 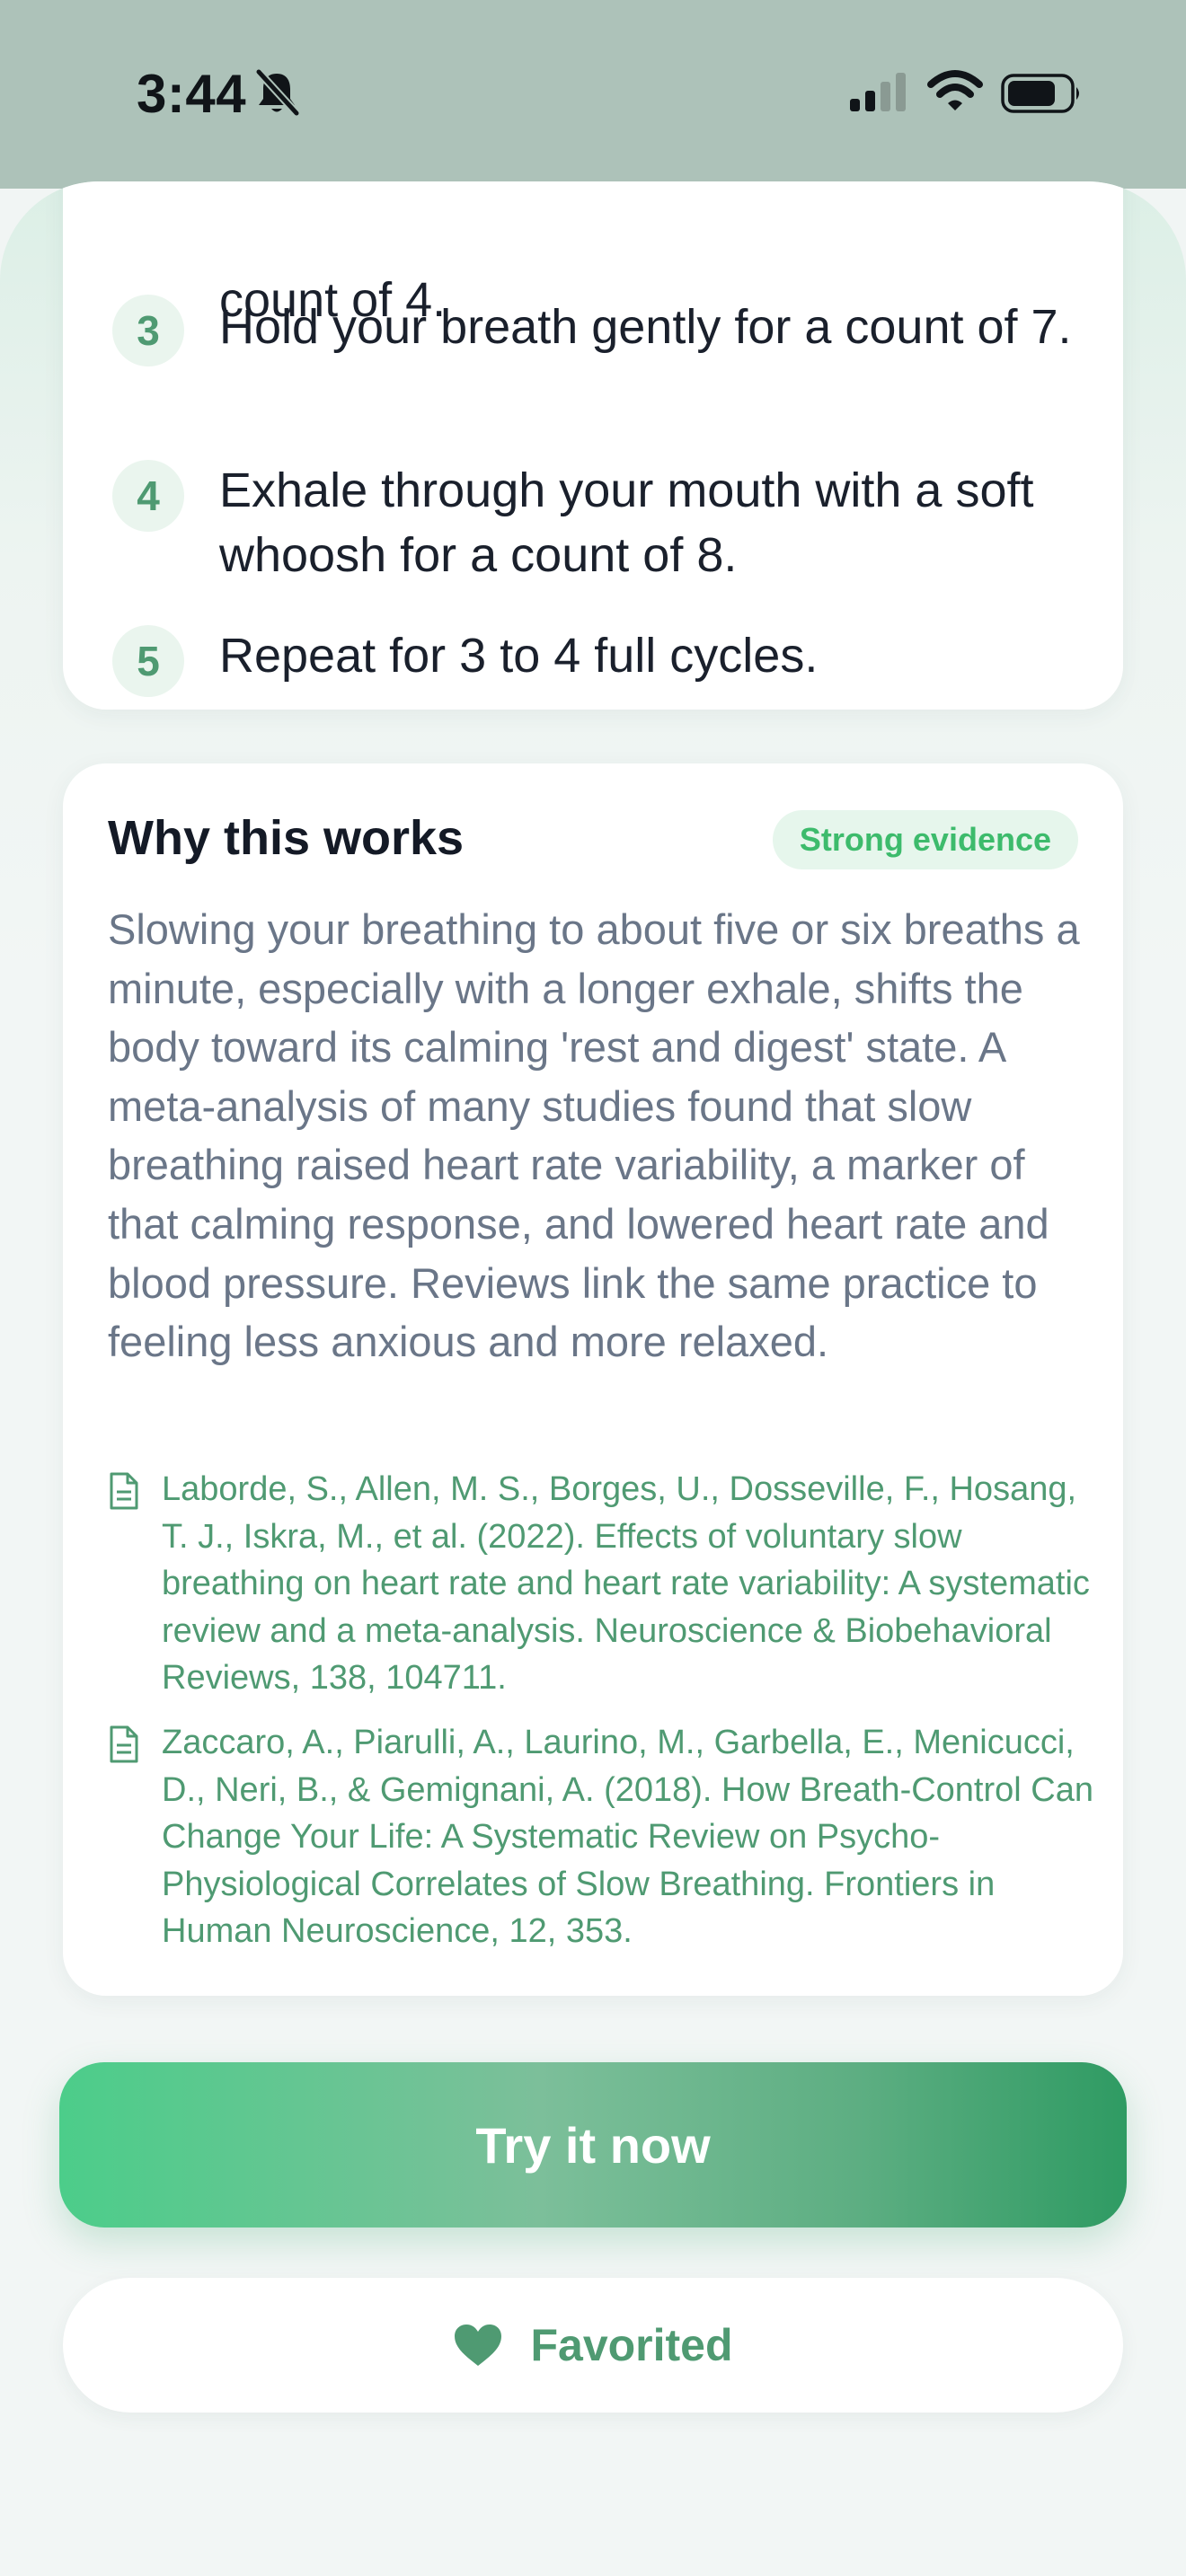 What do you see at coordinates (593, 94) in the screenshot?
I see `status-bar: 3:44` at bounding box center [593, 94].